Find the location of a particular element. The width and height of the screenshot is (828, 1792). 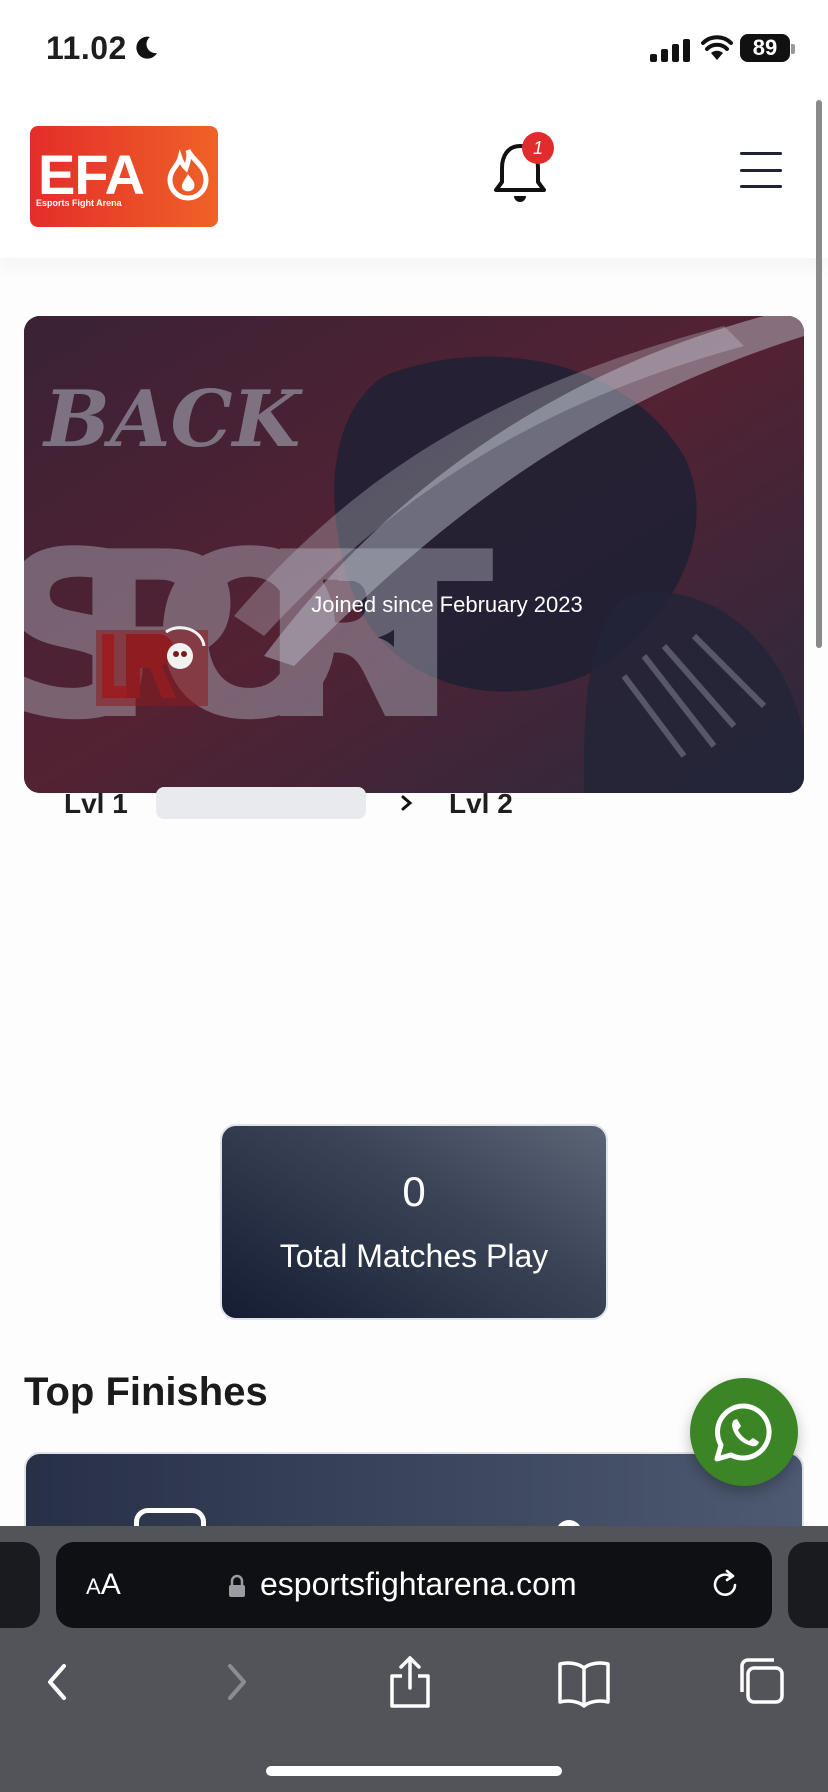

moon-icon is located at coordinates (146, 47).